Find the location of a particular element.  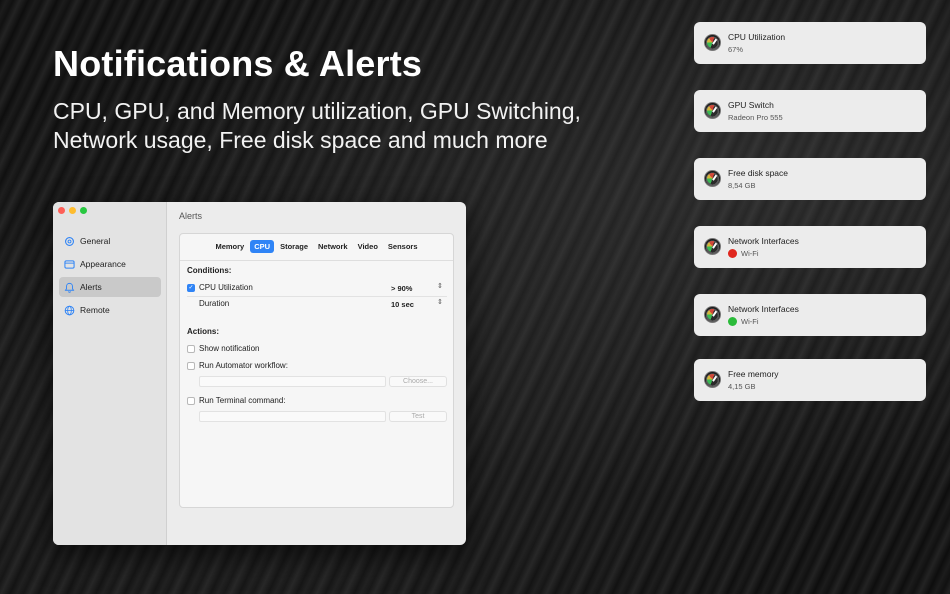

globe-icon is located at coordinates (69, 310).